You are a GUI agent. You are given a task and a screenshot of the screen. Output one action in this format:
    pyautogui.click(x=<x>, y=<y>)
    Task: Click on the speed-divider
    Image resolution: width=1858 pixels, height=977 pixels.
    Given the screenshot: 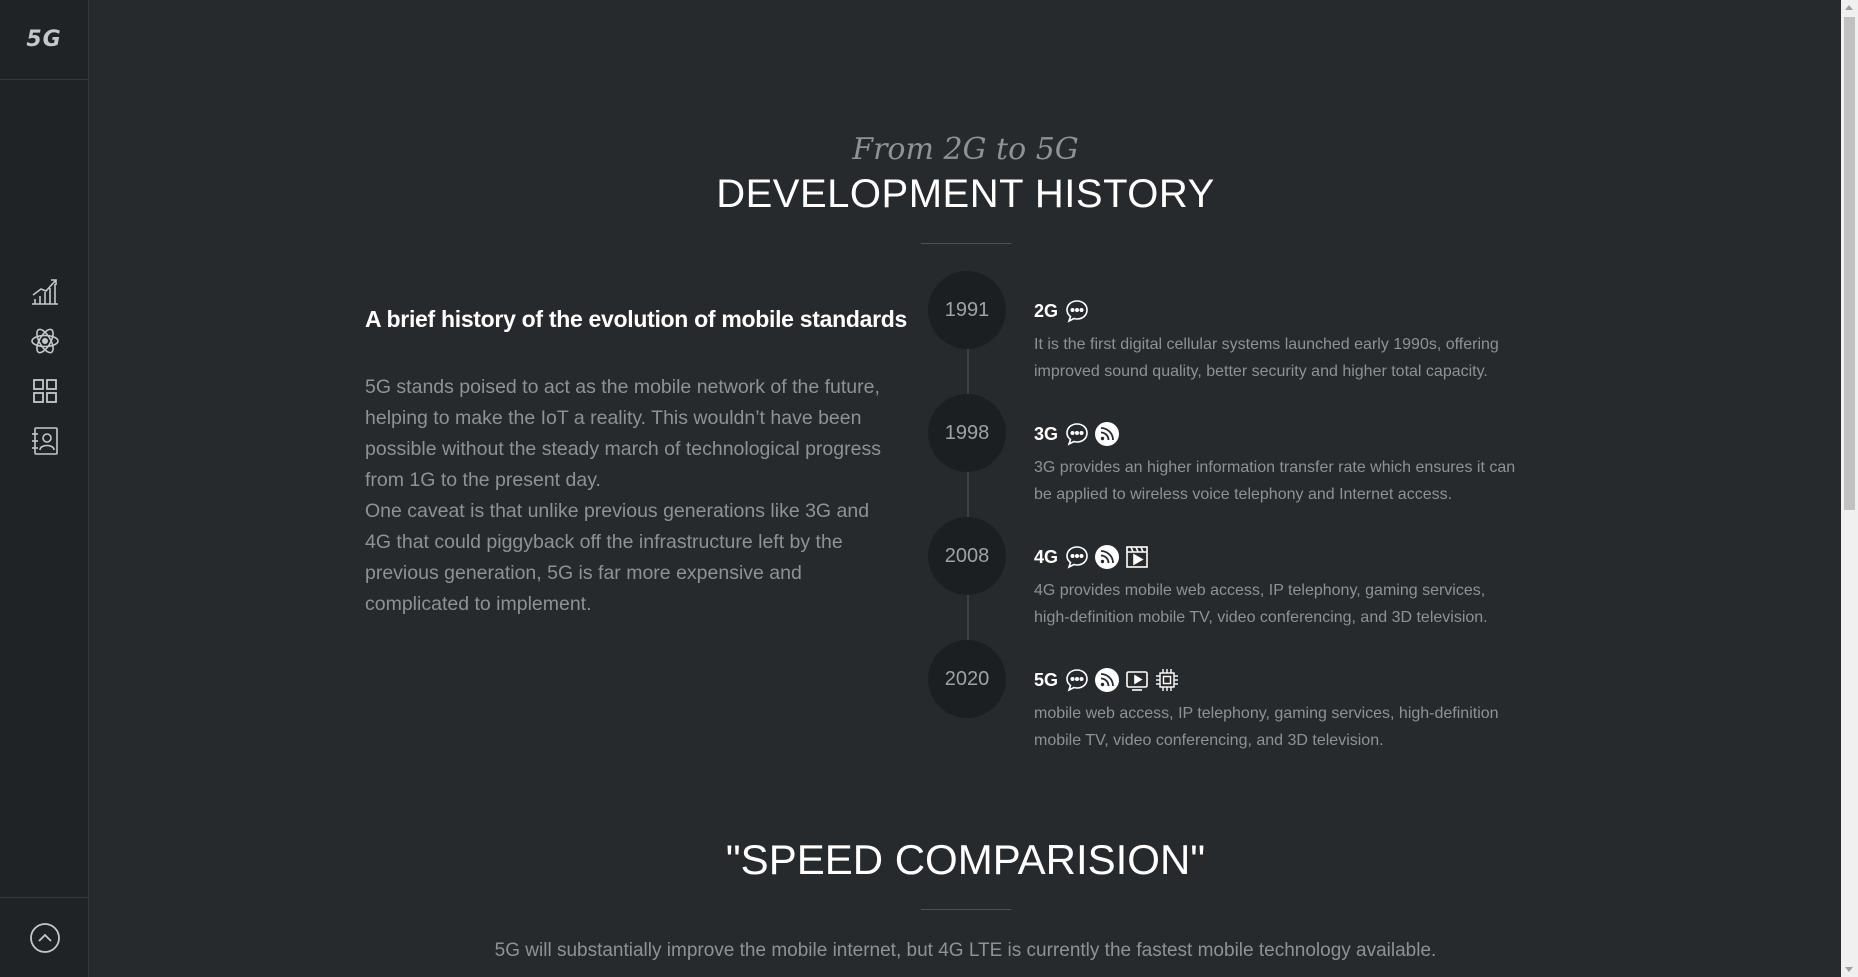 What is the action you would take?
    pyautogui.click(x=966, y=909)
    